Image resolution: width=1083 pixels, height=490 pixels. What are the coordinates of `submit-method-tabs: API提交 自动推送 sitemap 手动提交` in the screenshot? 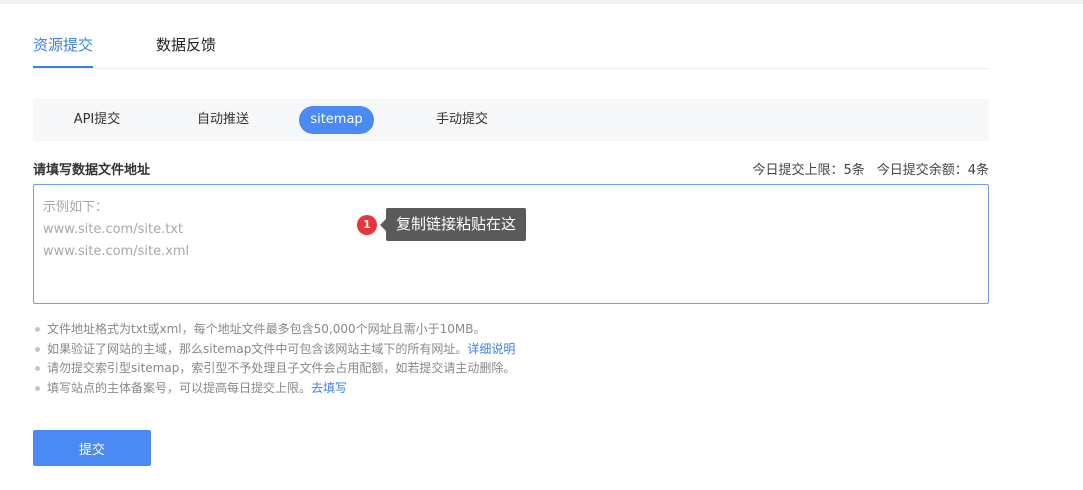 It's located at (511, 120).